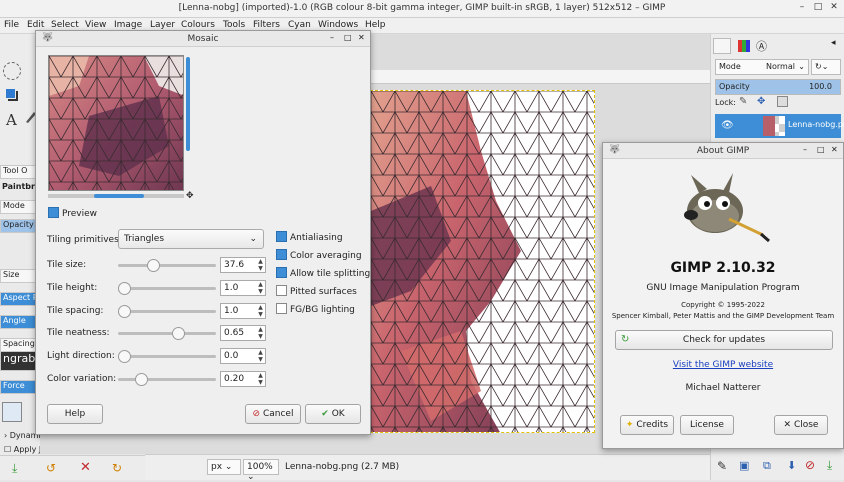  Describe the element at coordinates (95, 25) in the screenshot. I see `menu-view: View` at that location.